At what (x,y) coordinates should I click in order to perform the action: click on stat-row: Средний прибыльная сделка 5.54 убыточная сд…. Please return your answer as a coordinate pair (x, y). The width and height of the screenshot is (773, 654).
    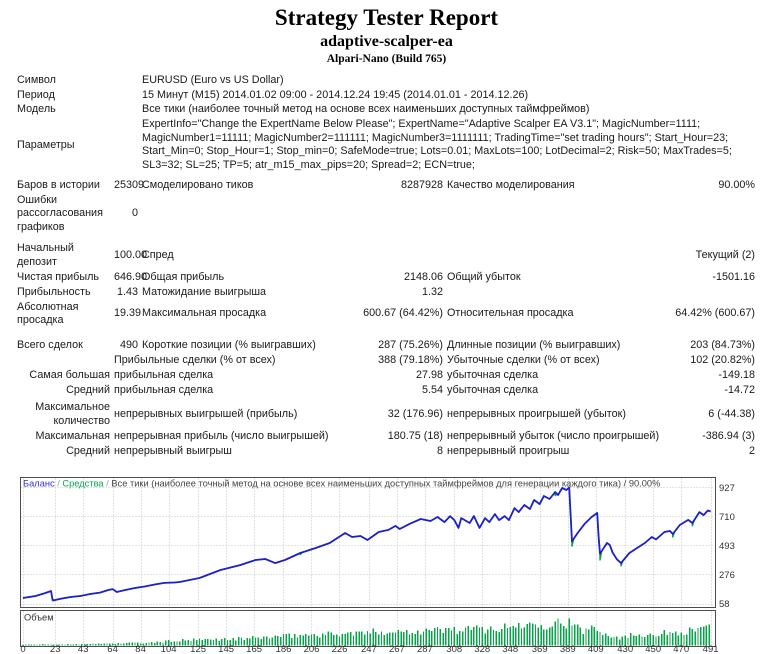
    Looking at the image, I should click on (386, 390).